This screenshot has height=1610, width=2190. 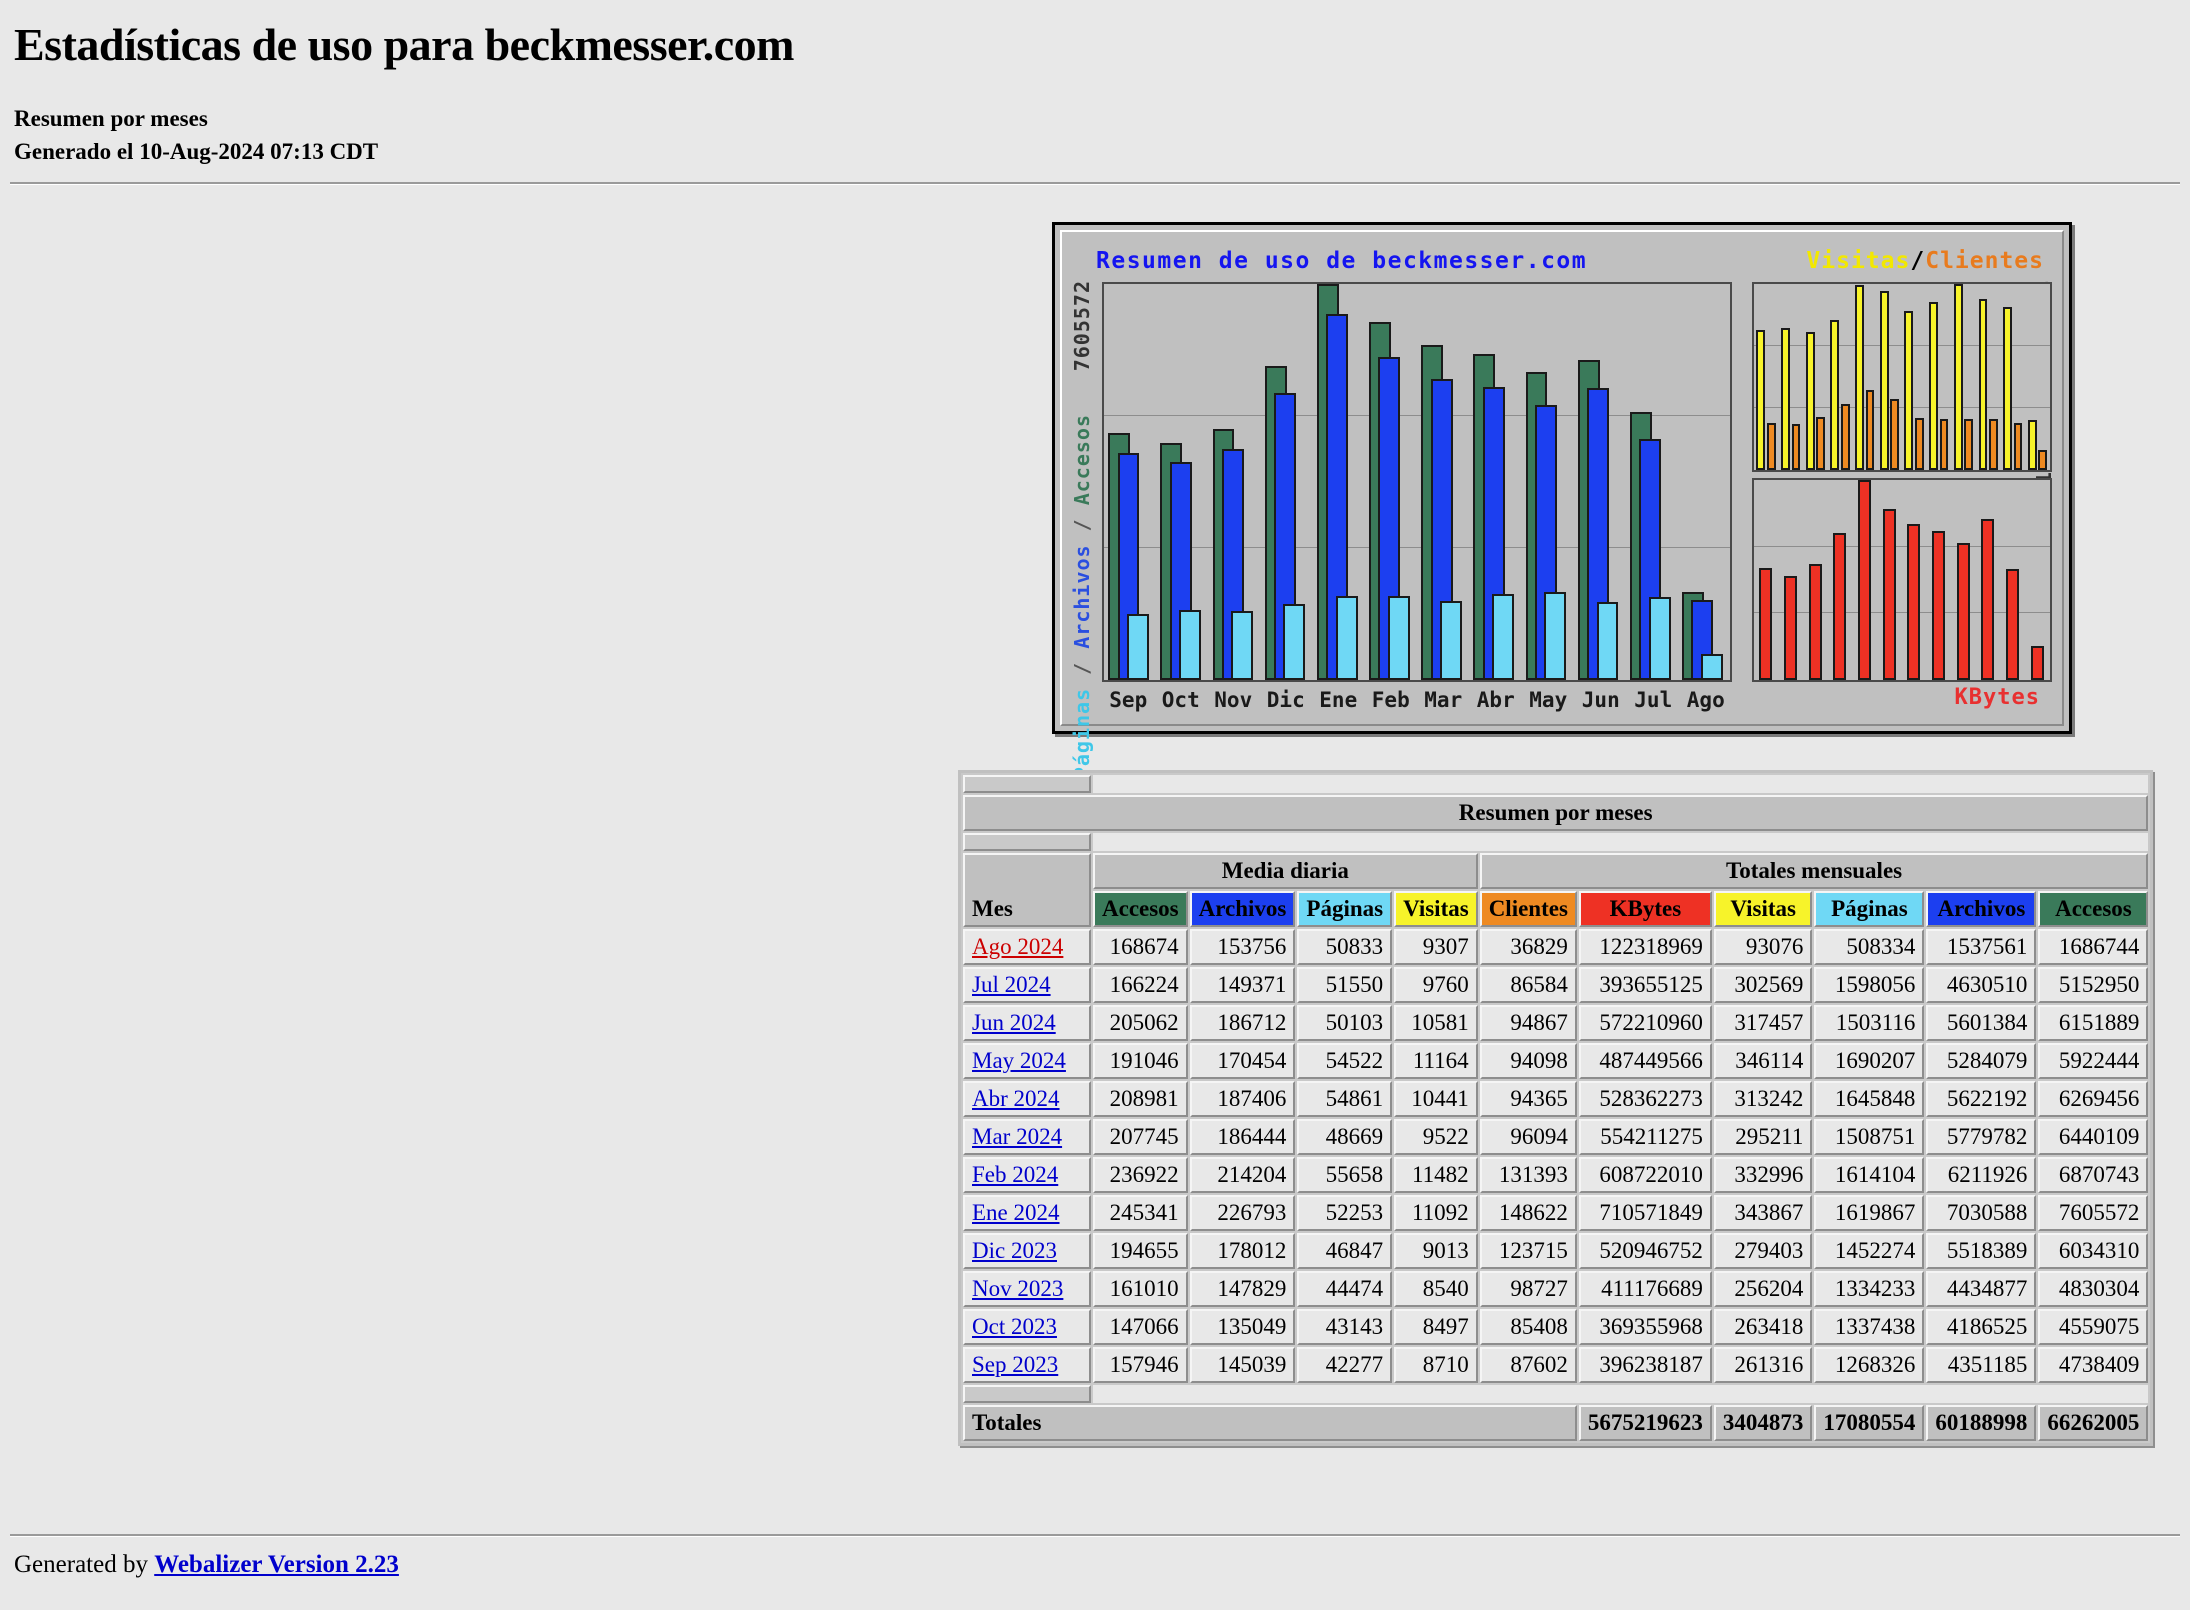 I want to click on month-cell: Jul 2024, so click(x=1027, y=985).